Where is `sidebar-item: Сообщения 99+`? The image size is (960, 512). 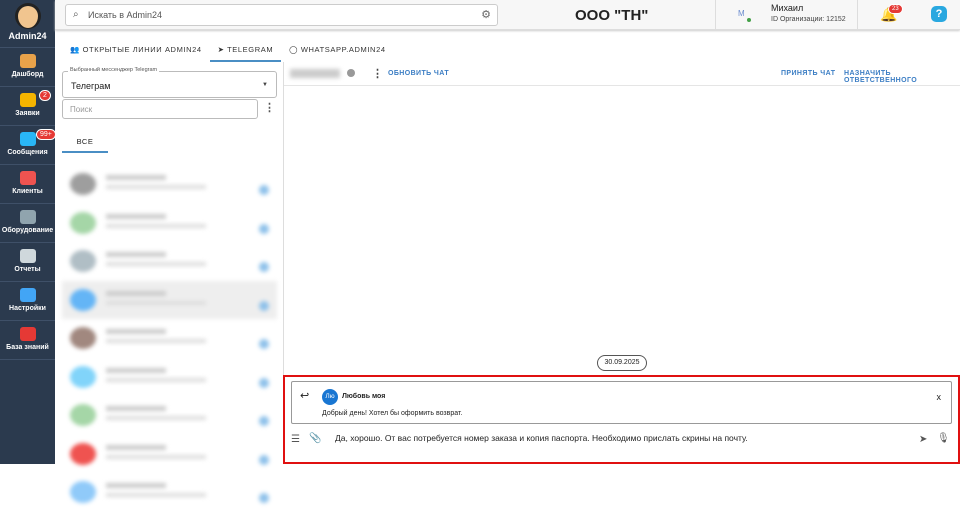 sidebar-item: Сообщения 99+ is located at coordinates (28, 145).